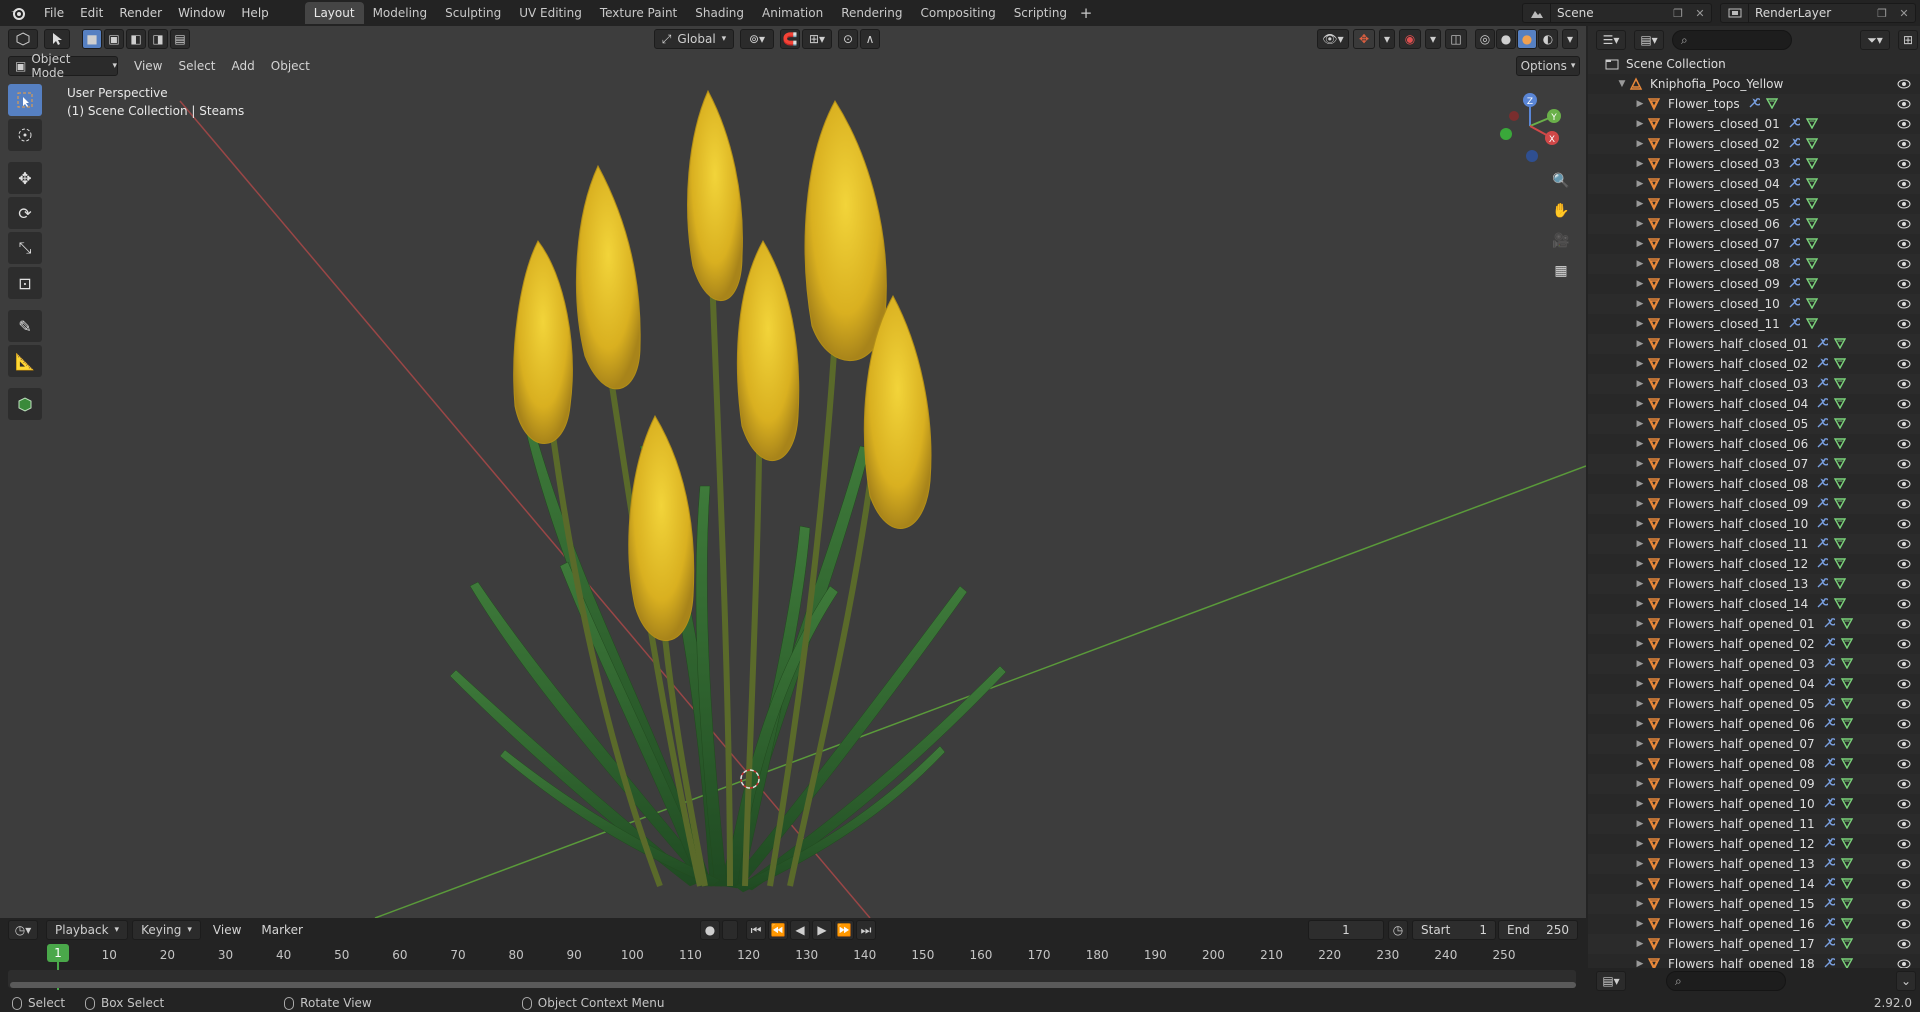 This screenshot has width=1920, height=1012. What do you see at coordinates (58, 953) in the screenshot?
I see `playhead-frame-marker: 1` at bounding box center [58, 953].